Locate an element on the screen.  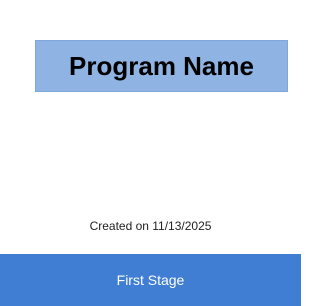
created-date: Created on 11/13/2025 is located at coordinates (150, 226).